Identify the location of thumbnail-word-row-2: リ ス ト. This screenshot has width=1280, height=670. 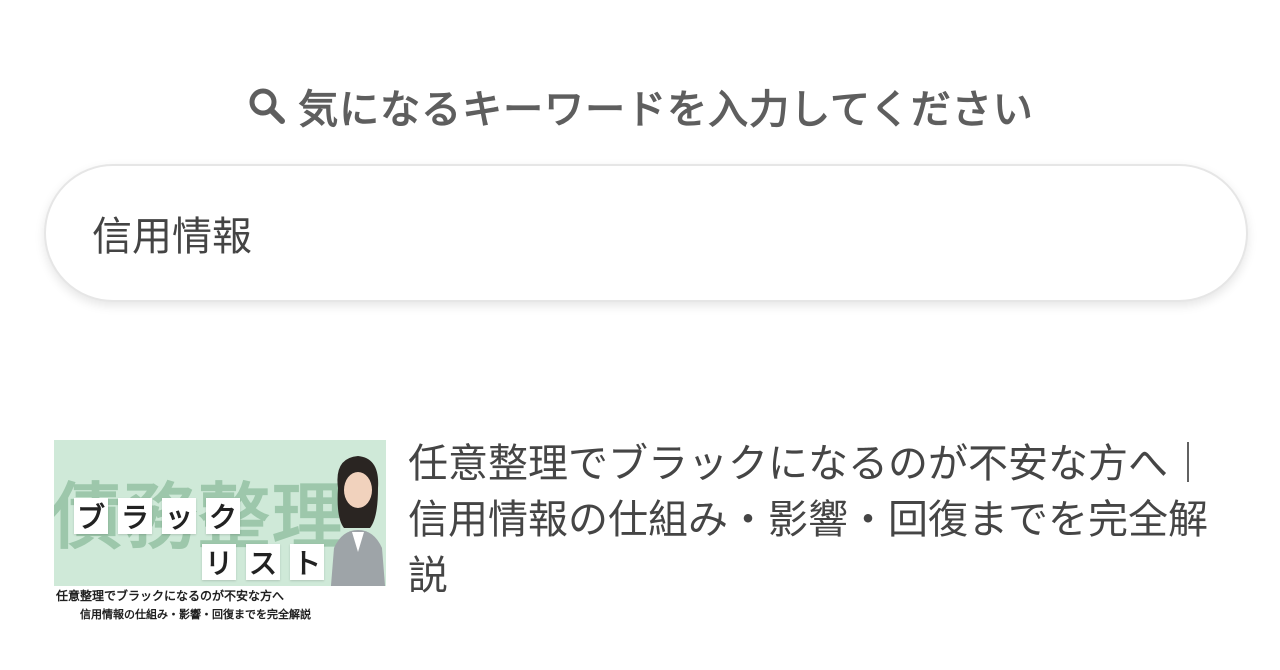
(263, 562).